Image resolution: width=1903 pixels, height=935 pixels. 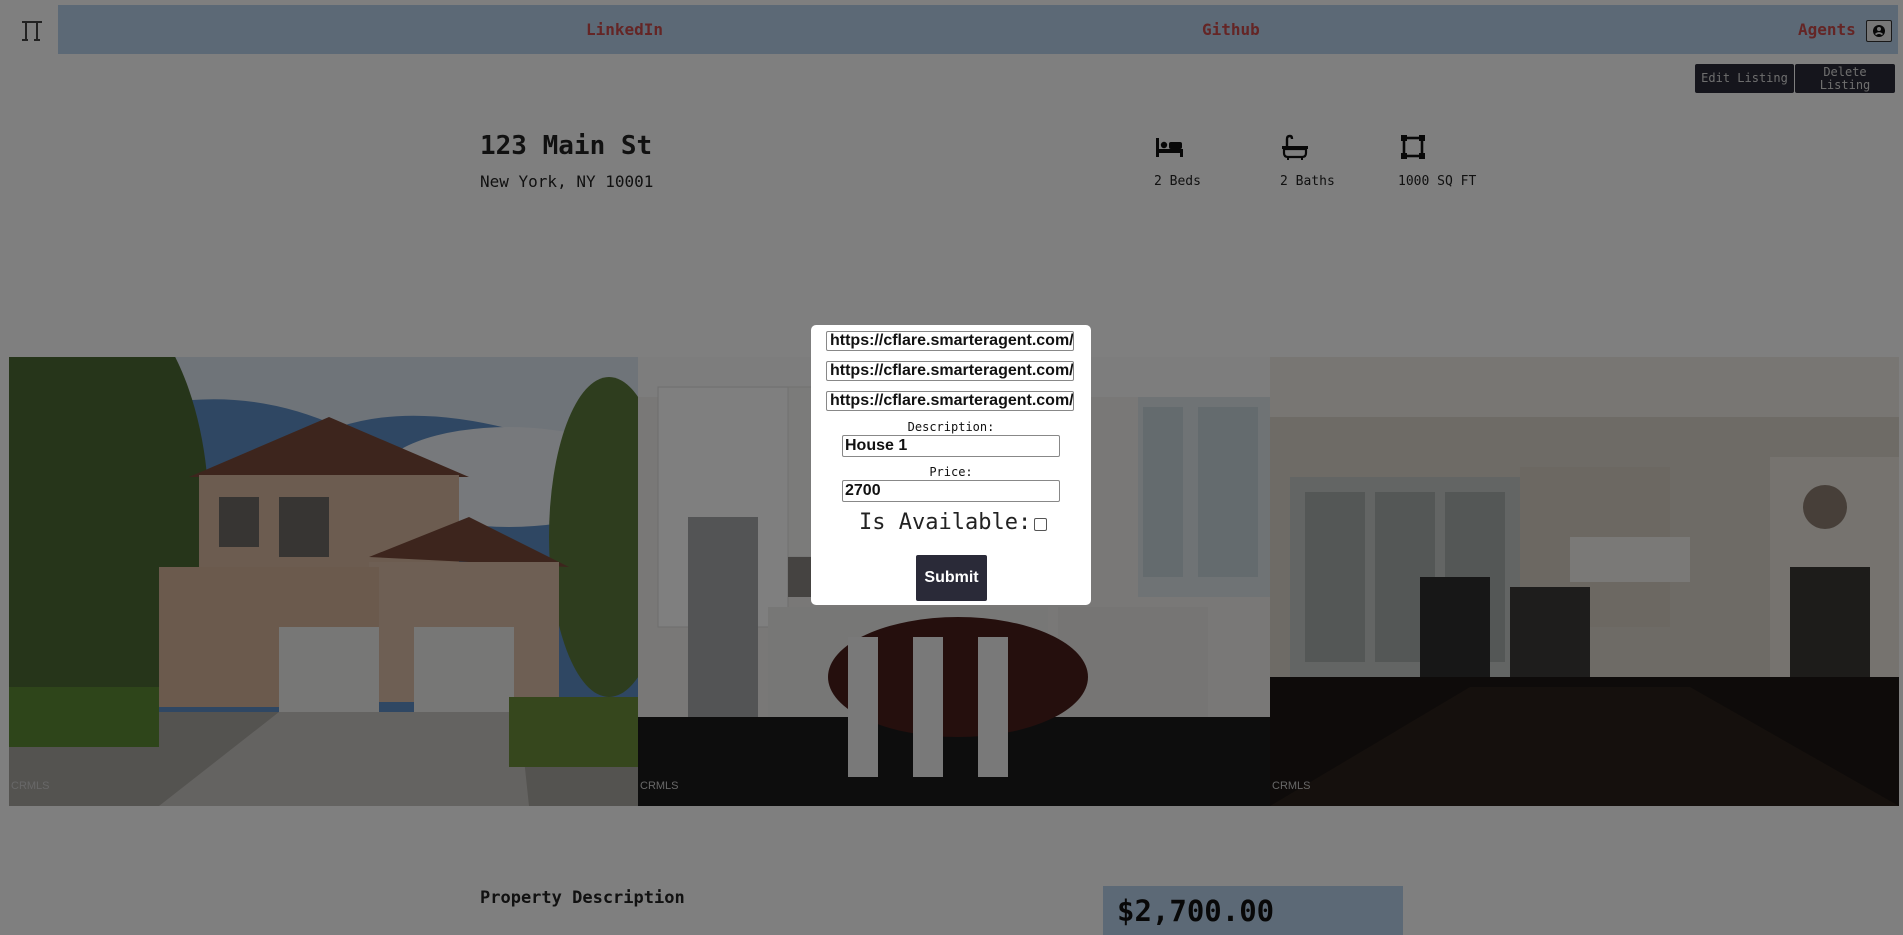 What do you see at coordinates (945, 522) in the screenshot?
I see `is-available-label: Is Available:` at bounding box center [945, 522].